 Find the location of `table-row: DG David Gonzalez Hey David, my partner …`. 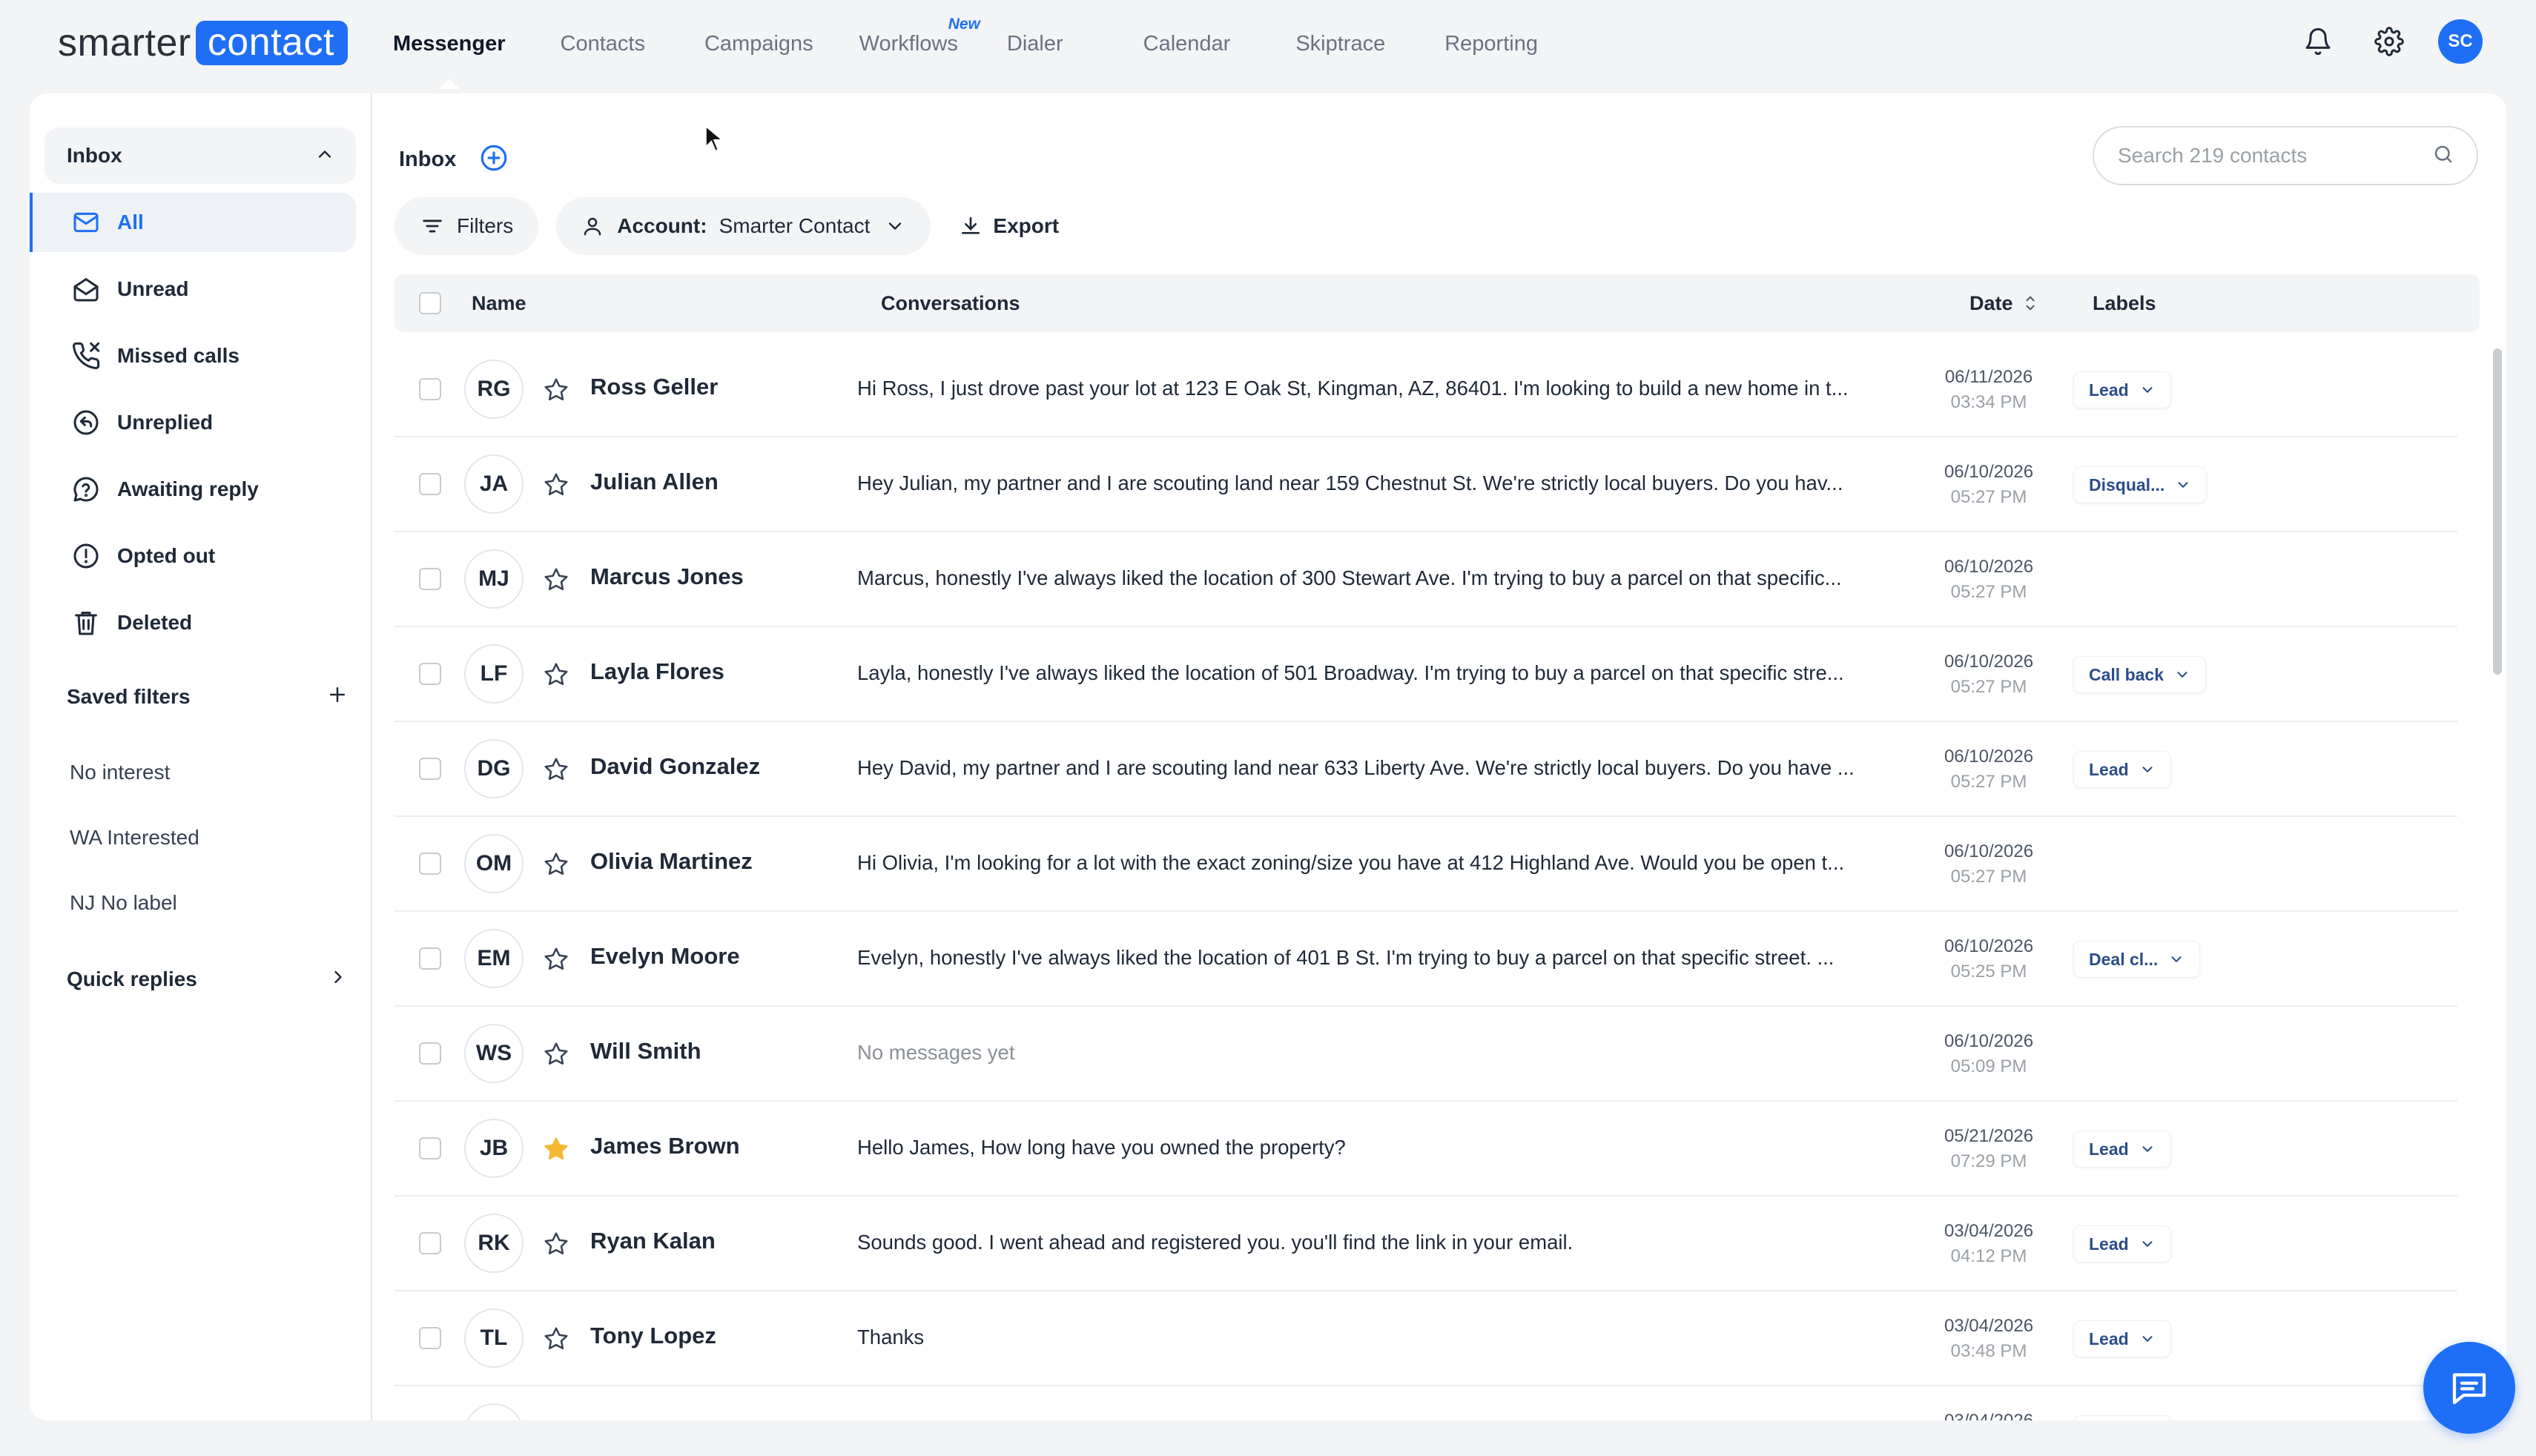

table-row: DG David Gonzalez Hey David, my partner … is located at coordinates (1426, 769).